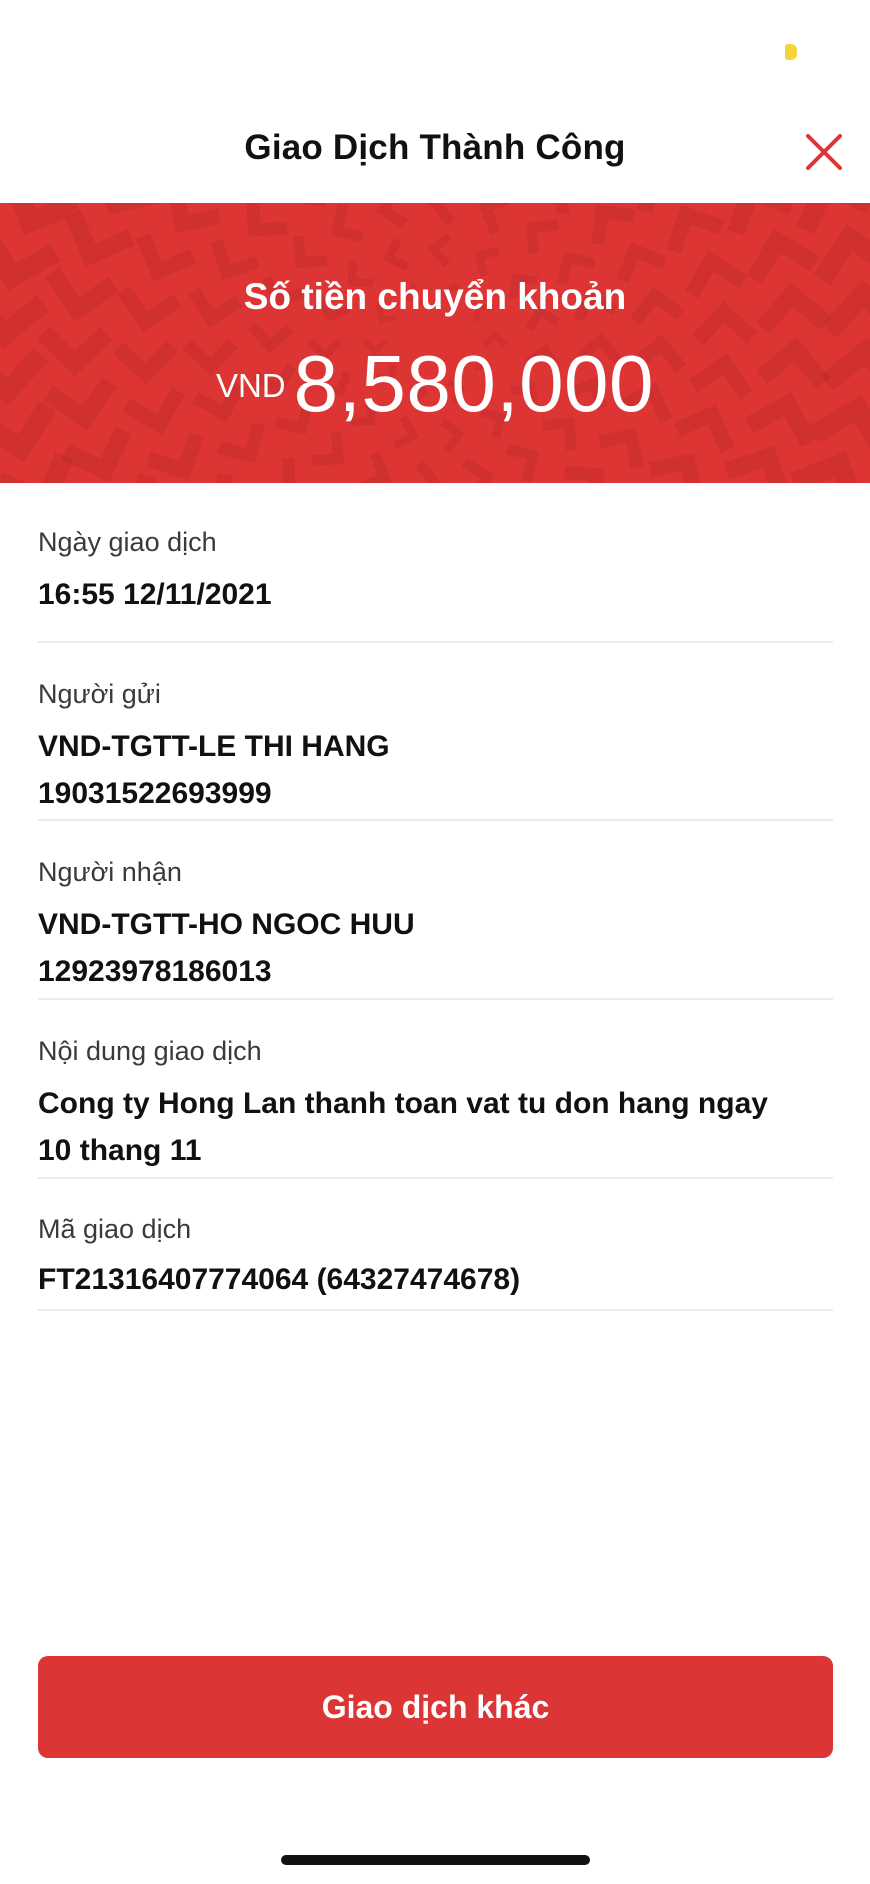 This screenshot has height=1884, width=870. What do you see at coordinates (115, 1229) in the screenshot?
I see `detail-label: Mã giao dịch` at bounding box center [115, 1229].